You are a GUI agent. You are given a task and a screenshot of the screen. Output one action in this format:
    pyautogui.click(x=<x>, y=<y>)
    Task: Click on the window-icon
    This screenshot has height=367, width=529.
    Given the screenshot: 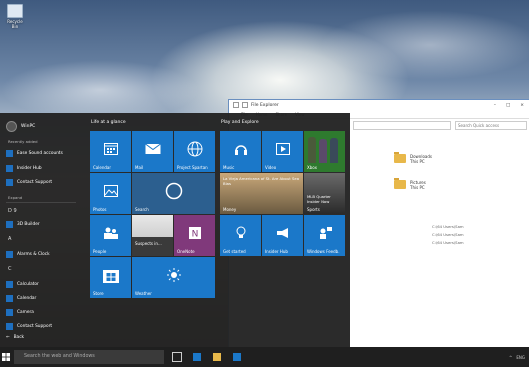 What is the action you would take?
    pyautogui.click(x=236, y=105)
    